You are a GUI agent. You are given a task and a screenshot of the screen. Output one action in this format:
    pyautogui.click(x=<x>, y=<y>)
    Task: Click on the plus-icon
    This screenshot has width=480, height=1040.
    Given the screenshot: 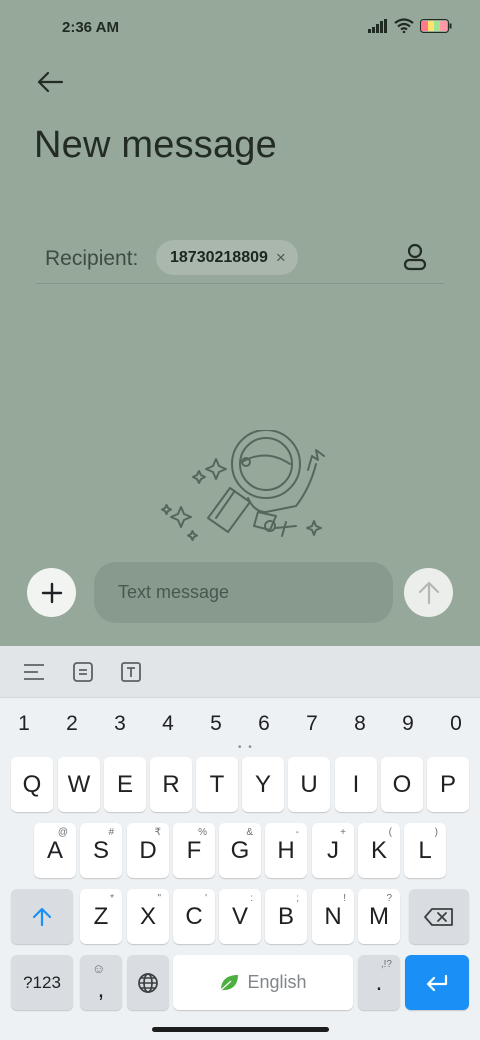 What is the action you would take?
    pyautogui.click(x=51, y=592)
    